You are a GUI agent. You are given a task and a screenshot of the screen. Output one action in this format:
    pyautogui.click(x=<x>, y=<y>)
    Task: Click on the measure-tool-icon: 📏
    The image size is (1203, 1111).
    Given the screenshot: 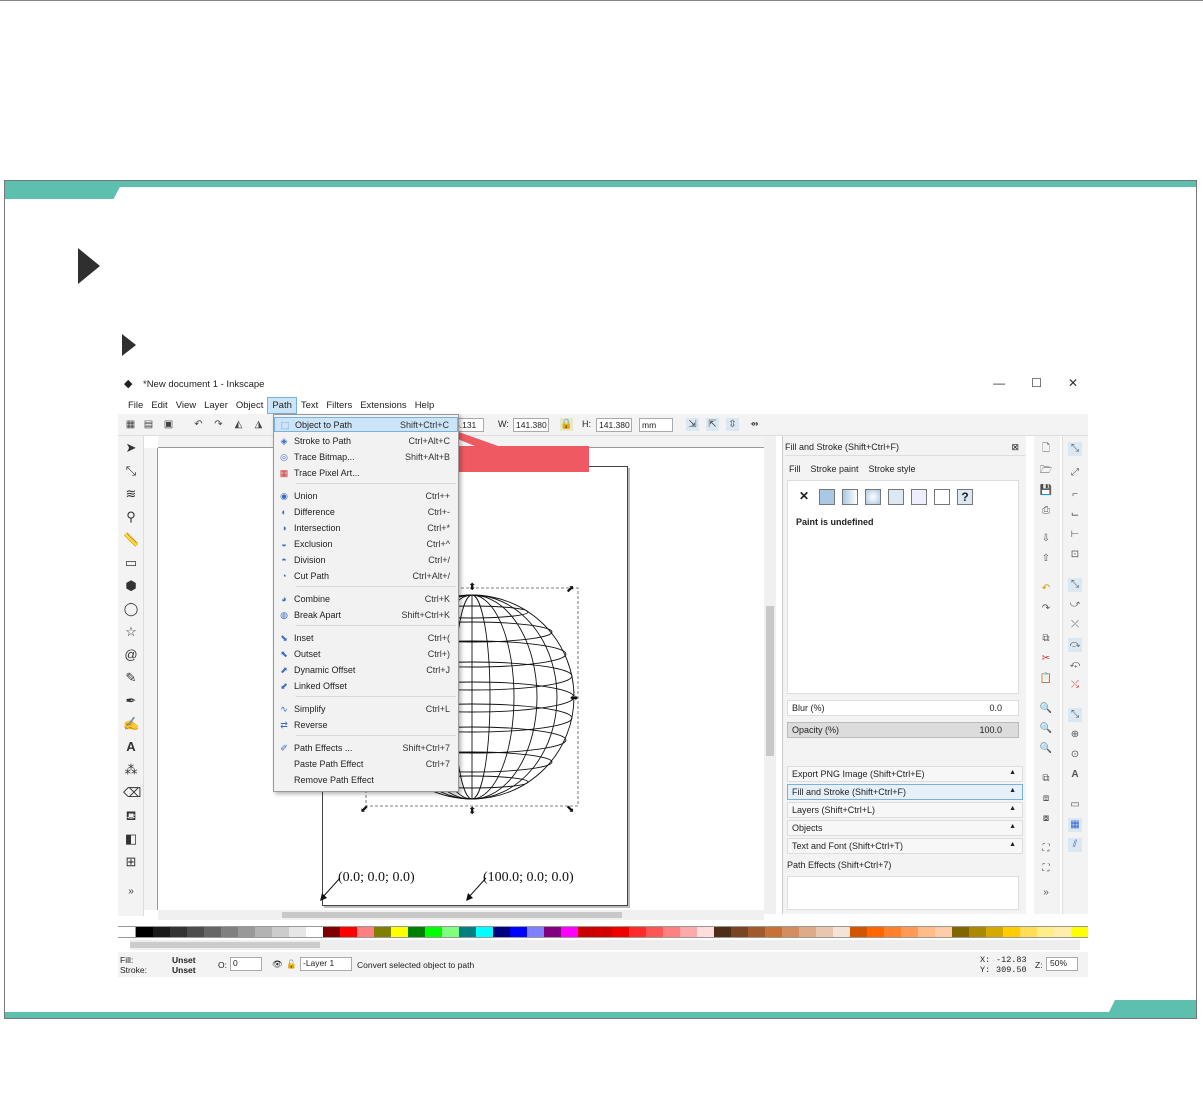 What is the action you would take?
    pyautogui.click(x=131, y=540)
    